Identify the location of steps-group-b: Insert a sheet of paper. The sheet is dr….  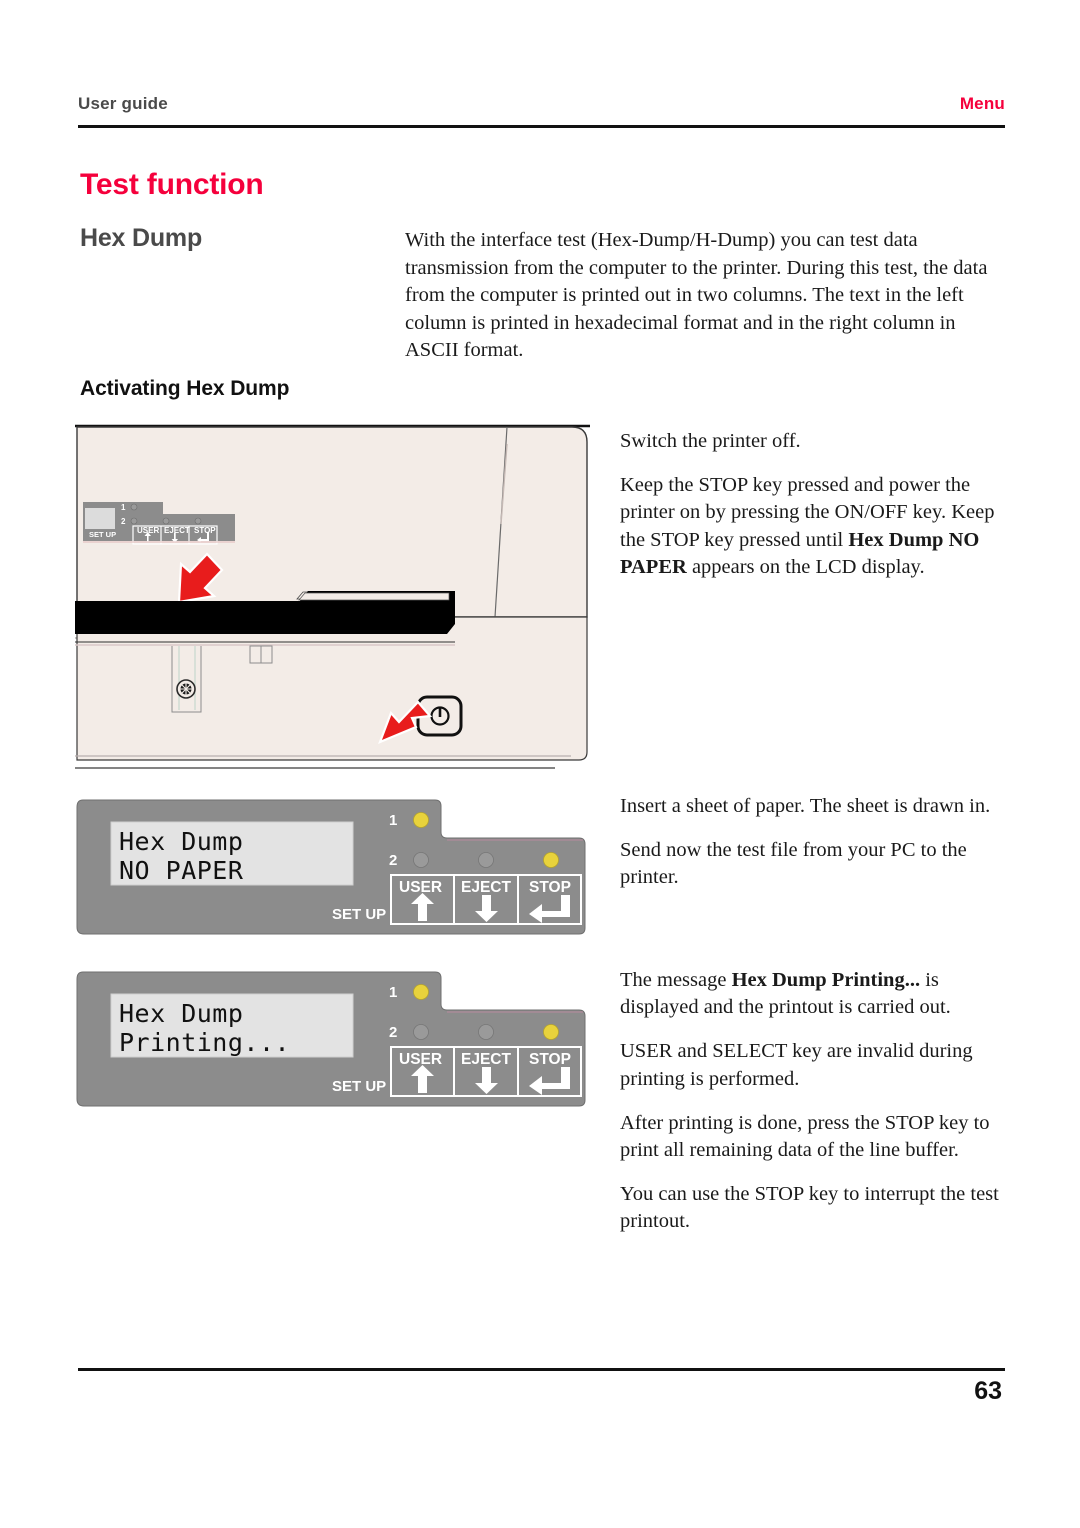
(815, 851).